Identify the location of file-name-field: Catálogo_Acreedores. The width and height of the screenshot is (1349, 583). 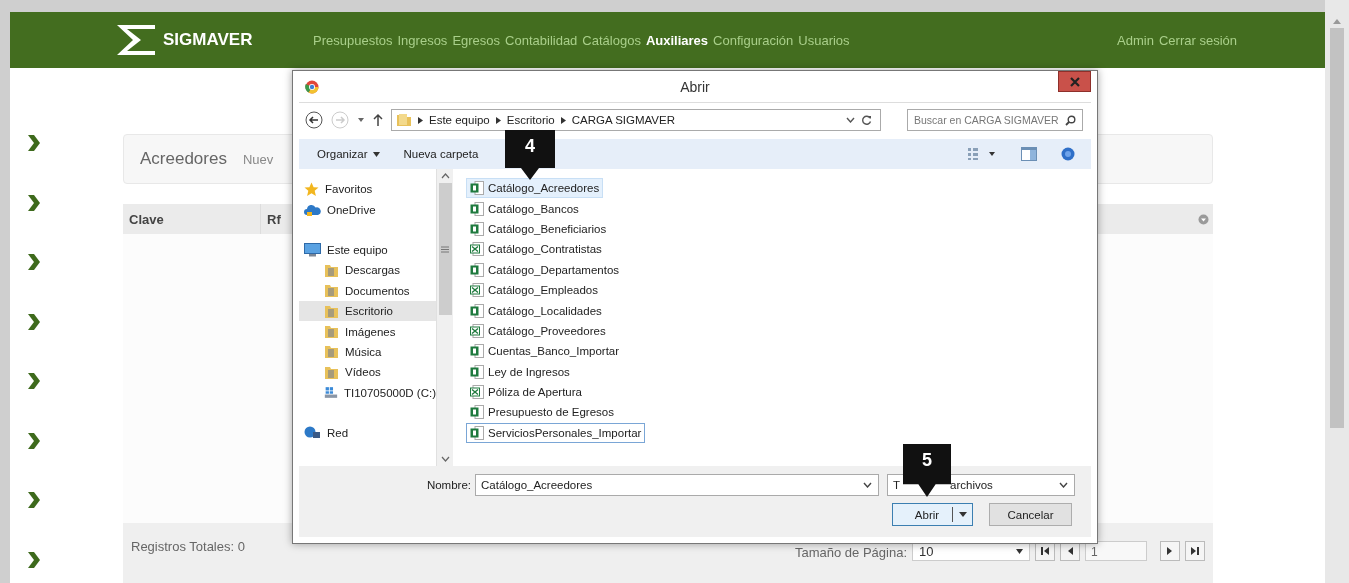
(677, 485).